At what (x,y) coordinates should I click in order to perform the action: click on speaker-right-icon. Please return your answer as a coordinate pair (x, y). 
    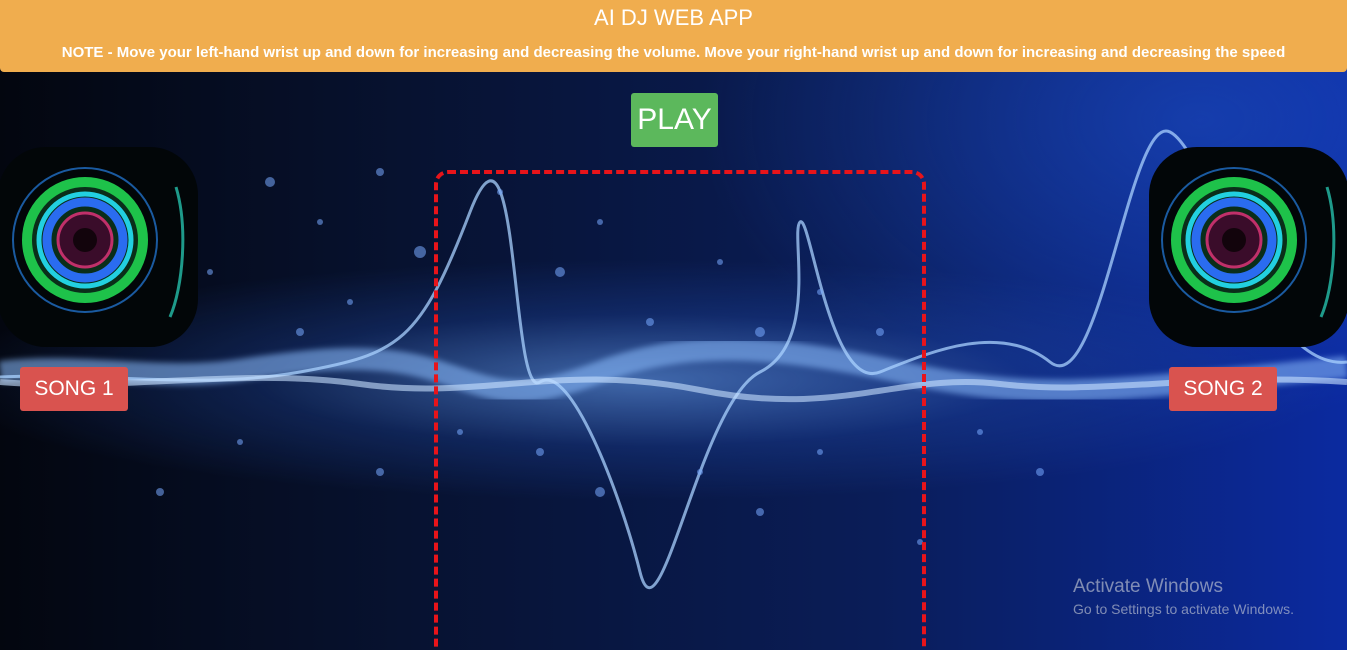
    Looking at the image, I should click on (1248, 247).